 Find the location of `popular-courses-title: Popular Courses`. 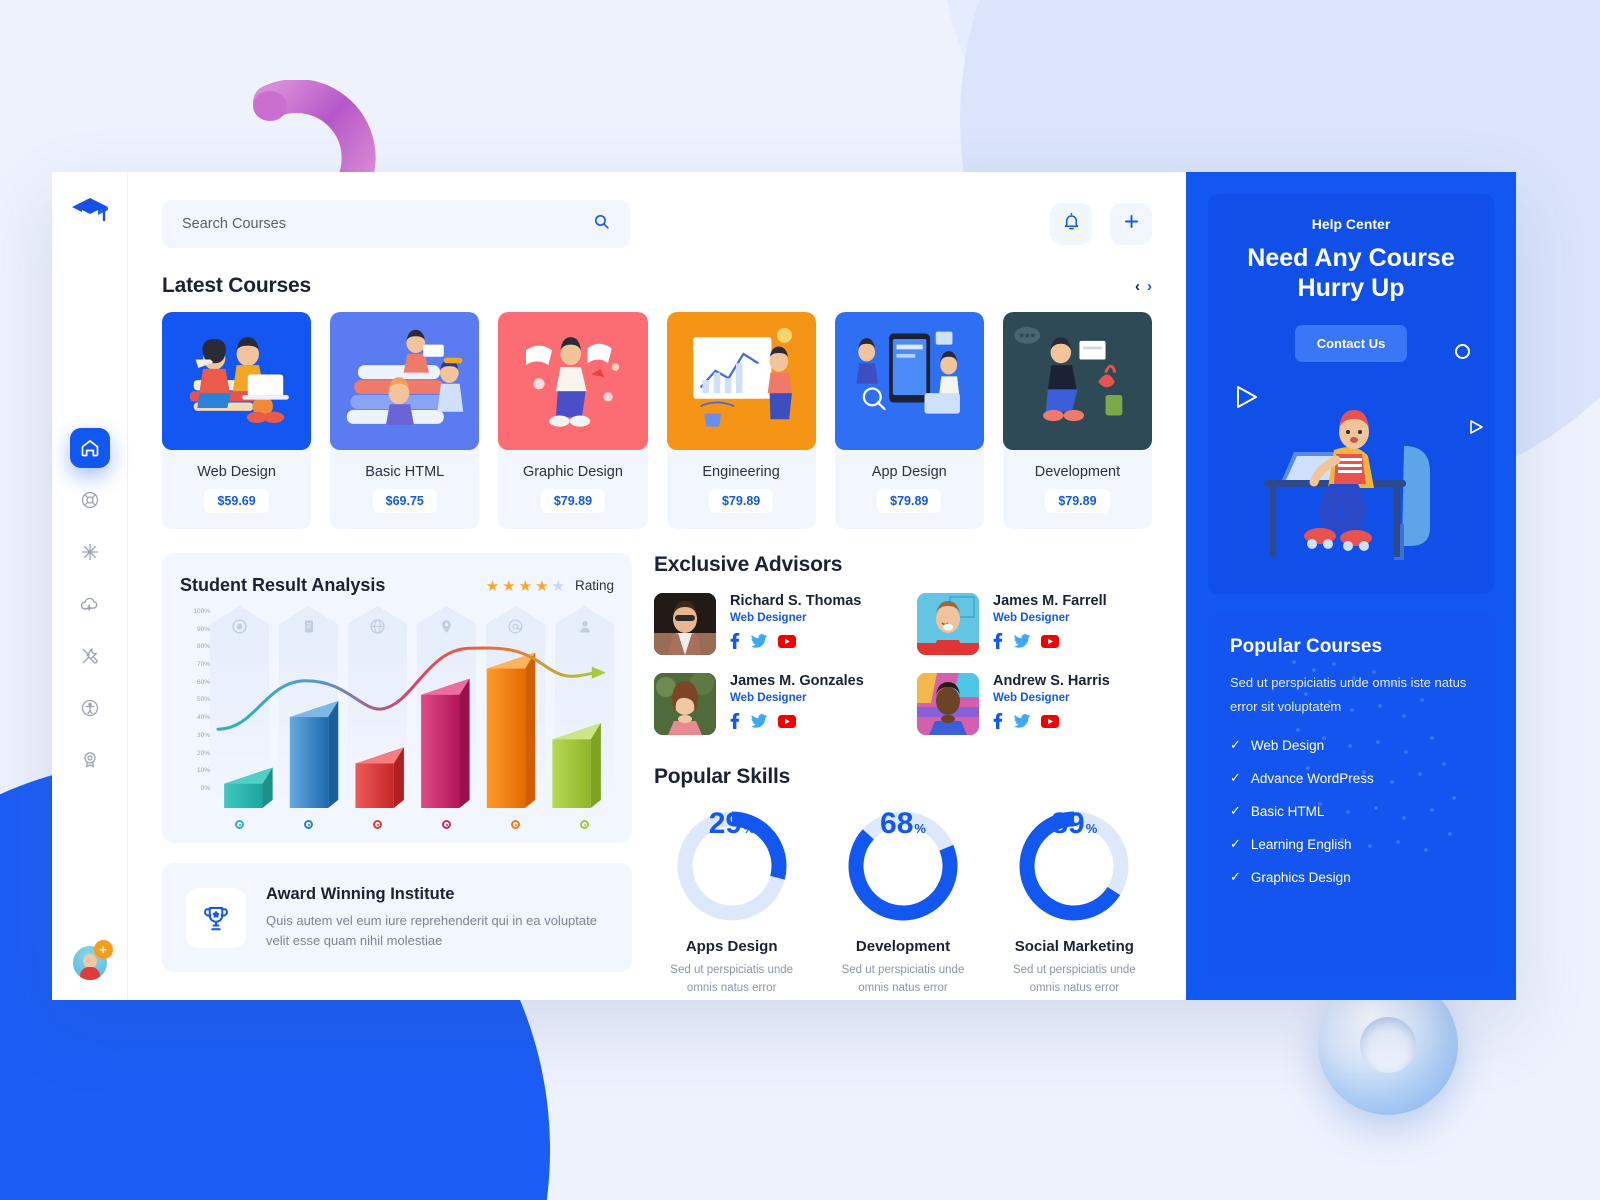

popular-courses-title: Popular Courses is located at coordinates (1306, 646).